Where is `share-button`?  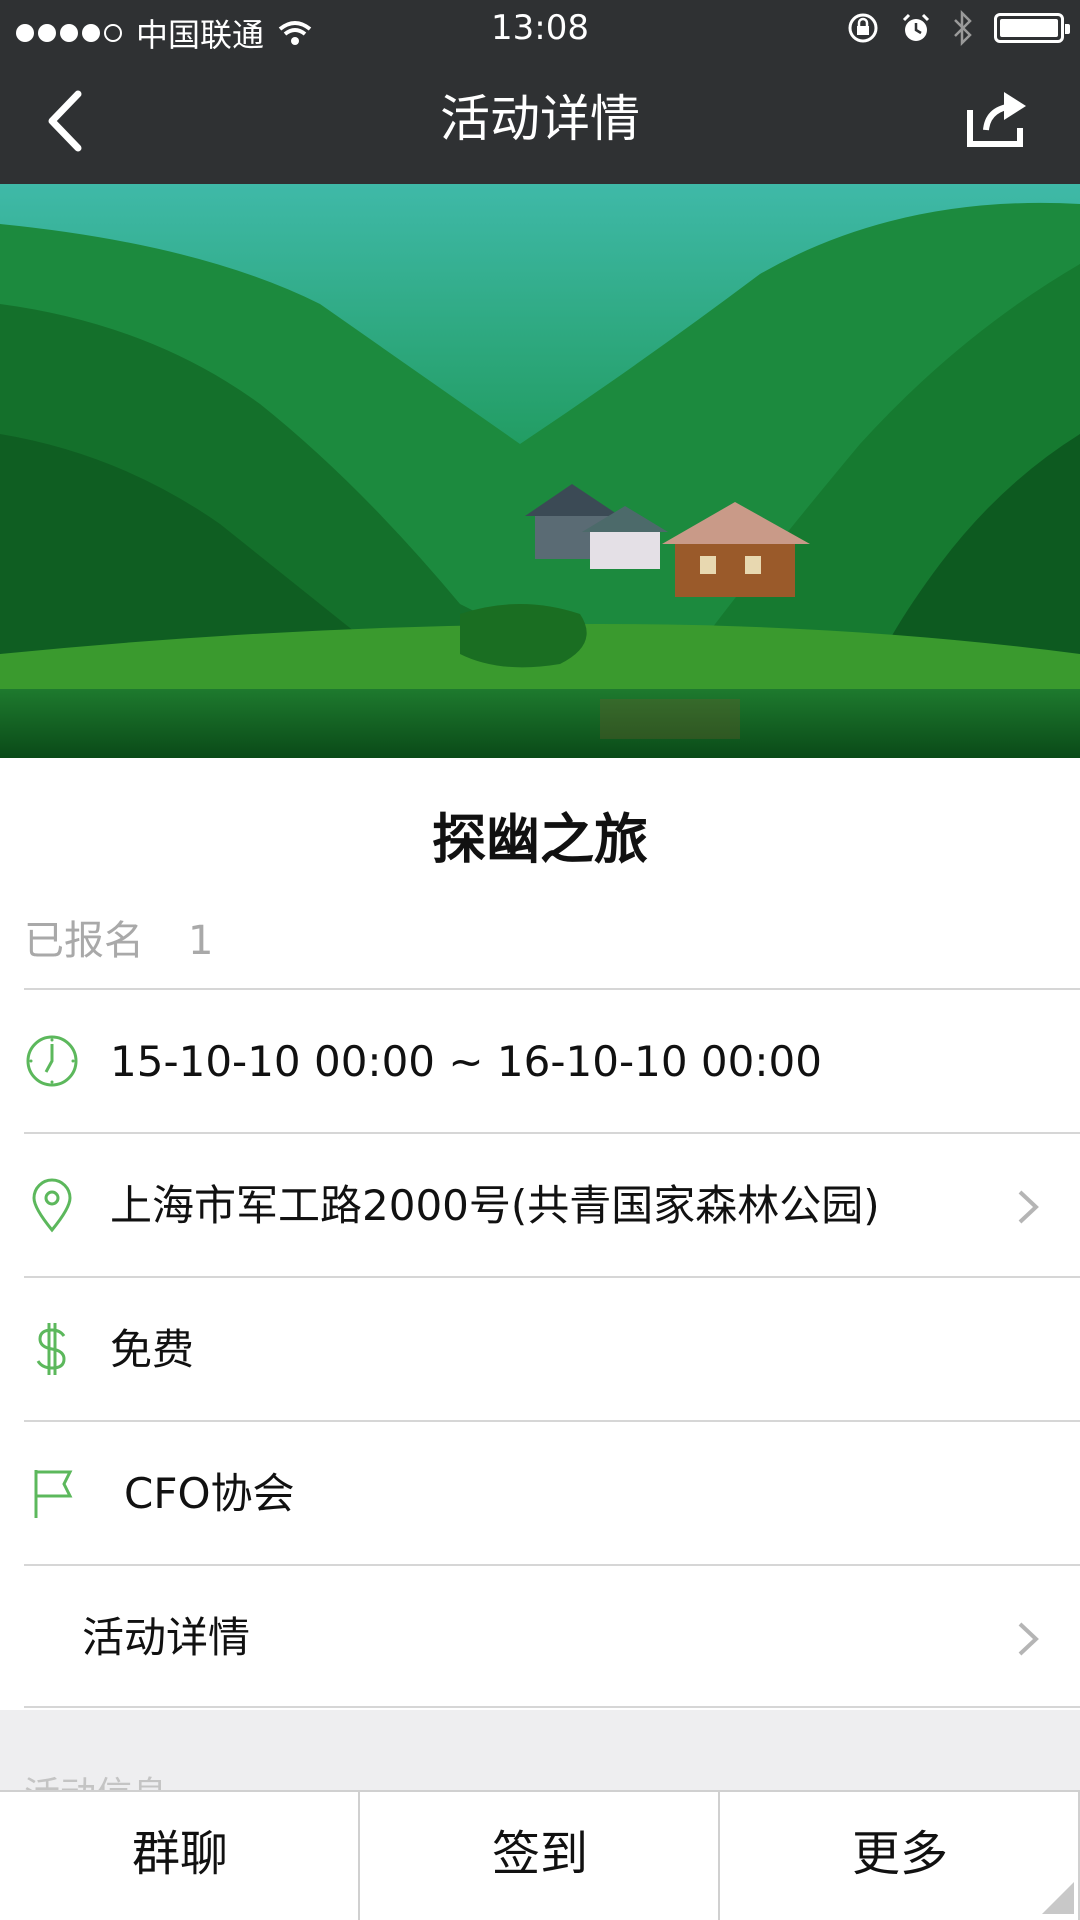
share-button is located at coordinates (997, 119).